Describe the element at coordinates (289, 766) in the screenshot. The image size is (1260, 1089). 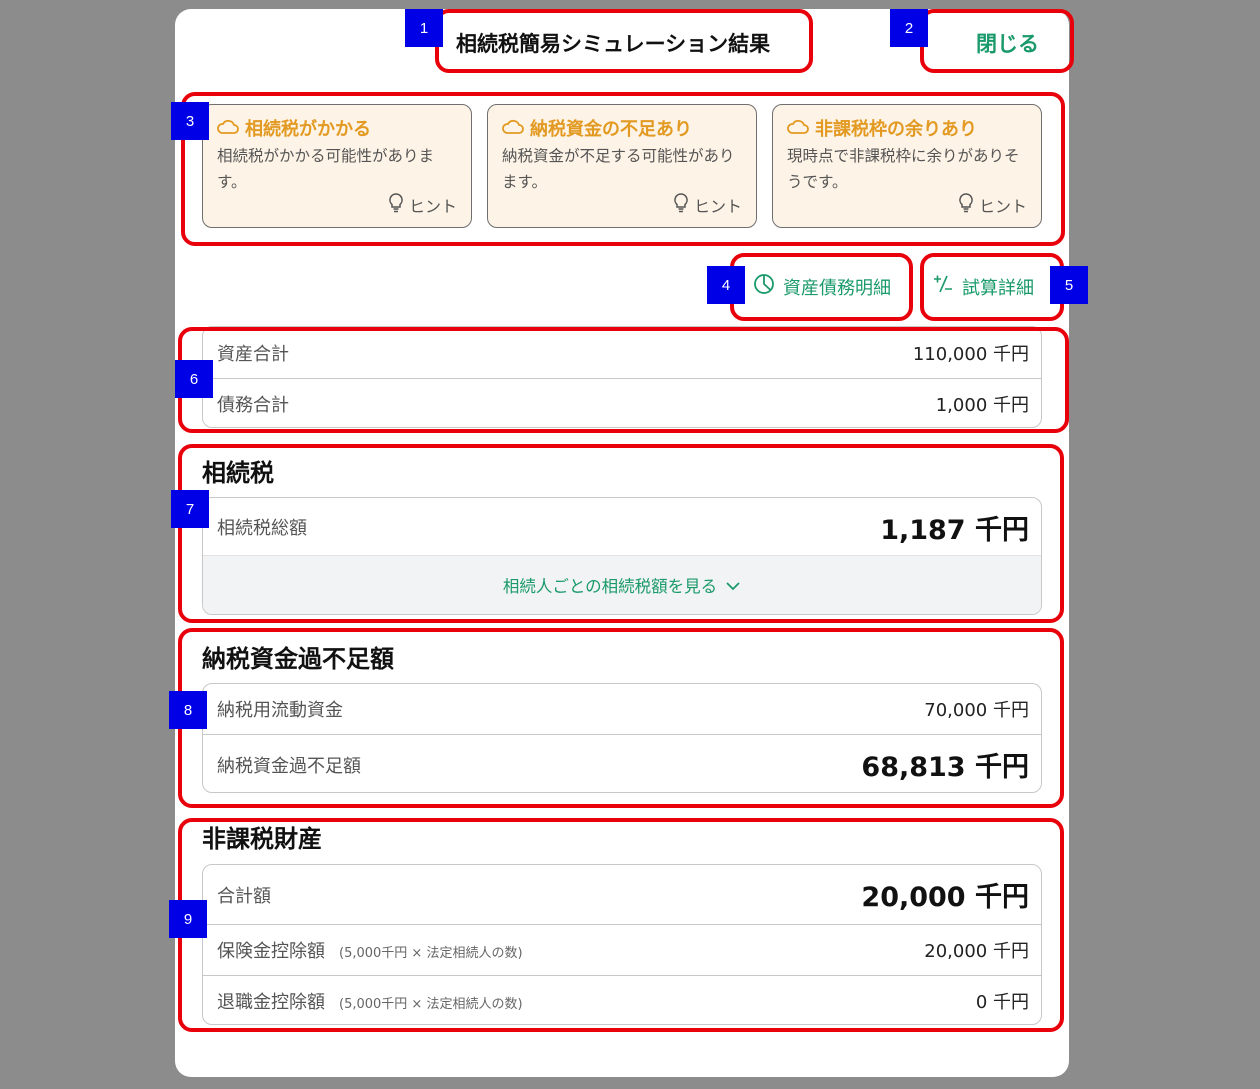
I see `funds-label: 納税資金過不足額` at that location.